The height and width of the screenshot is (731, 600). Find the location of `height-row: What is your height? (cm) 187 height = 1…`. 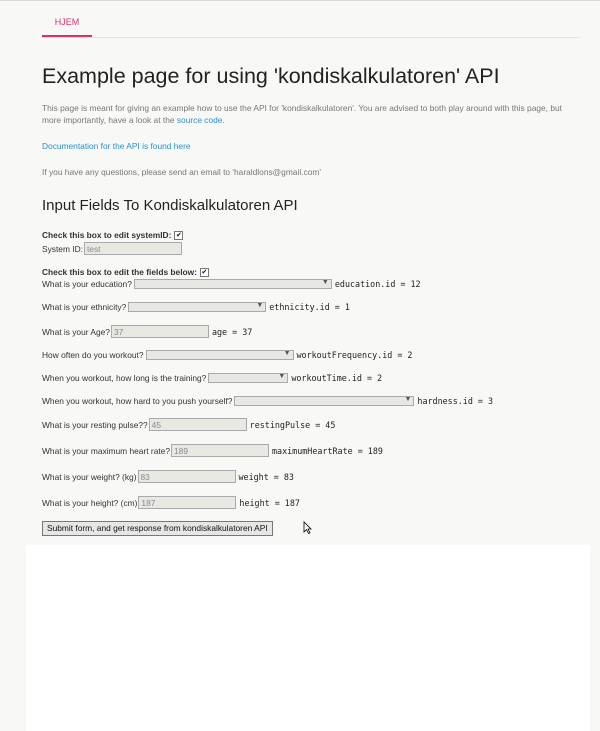

height-row: What is your height? (cm) 187 height = 1… is located at coordinates (171, 502).